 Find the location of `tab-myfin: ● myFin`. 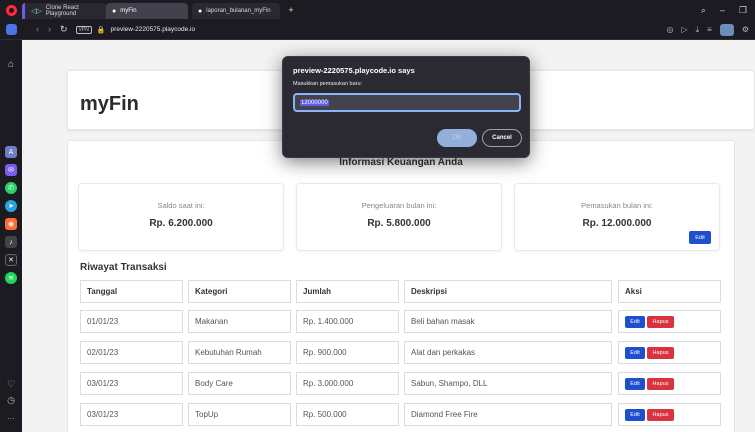

tab-myfin: ● myFin is located at coordinates (147, 11).